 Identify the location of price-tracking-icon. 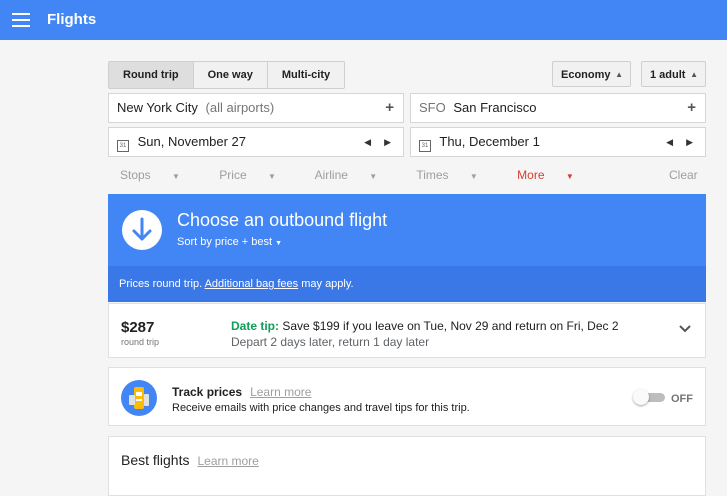
(139, 398).